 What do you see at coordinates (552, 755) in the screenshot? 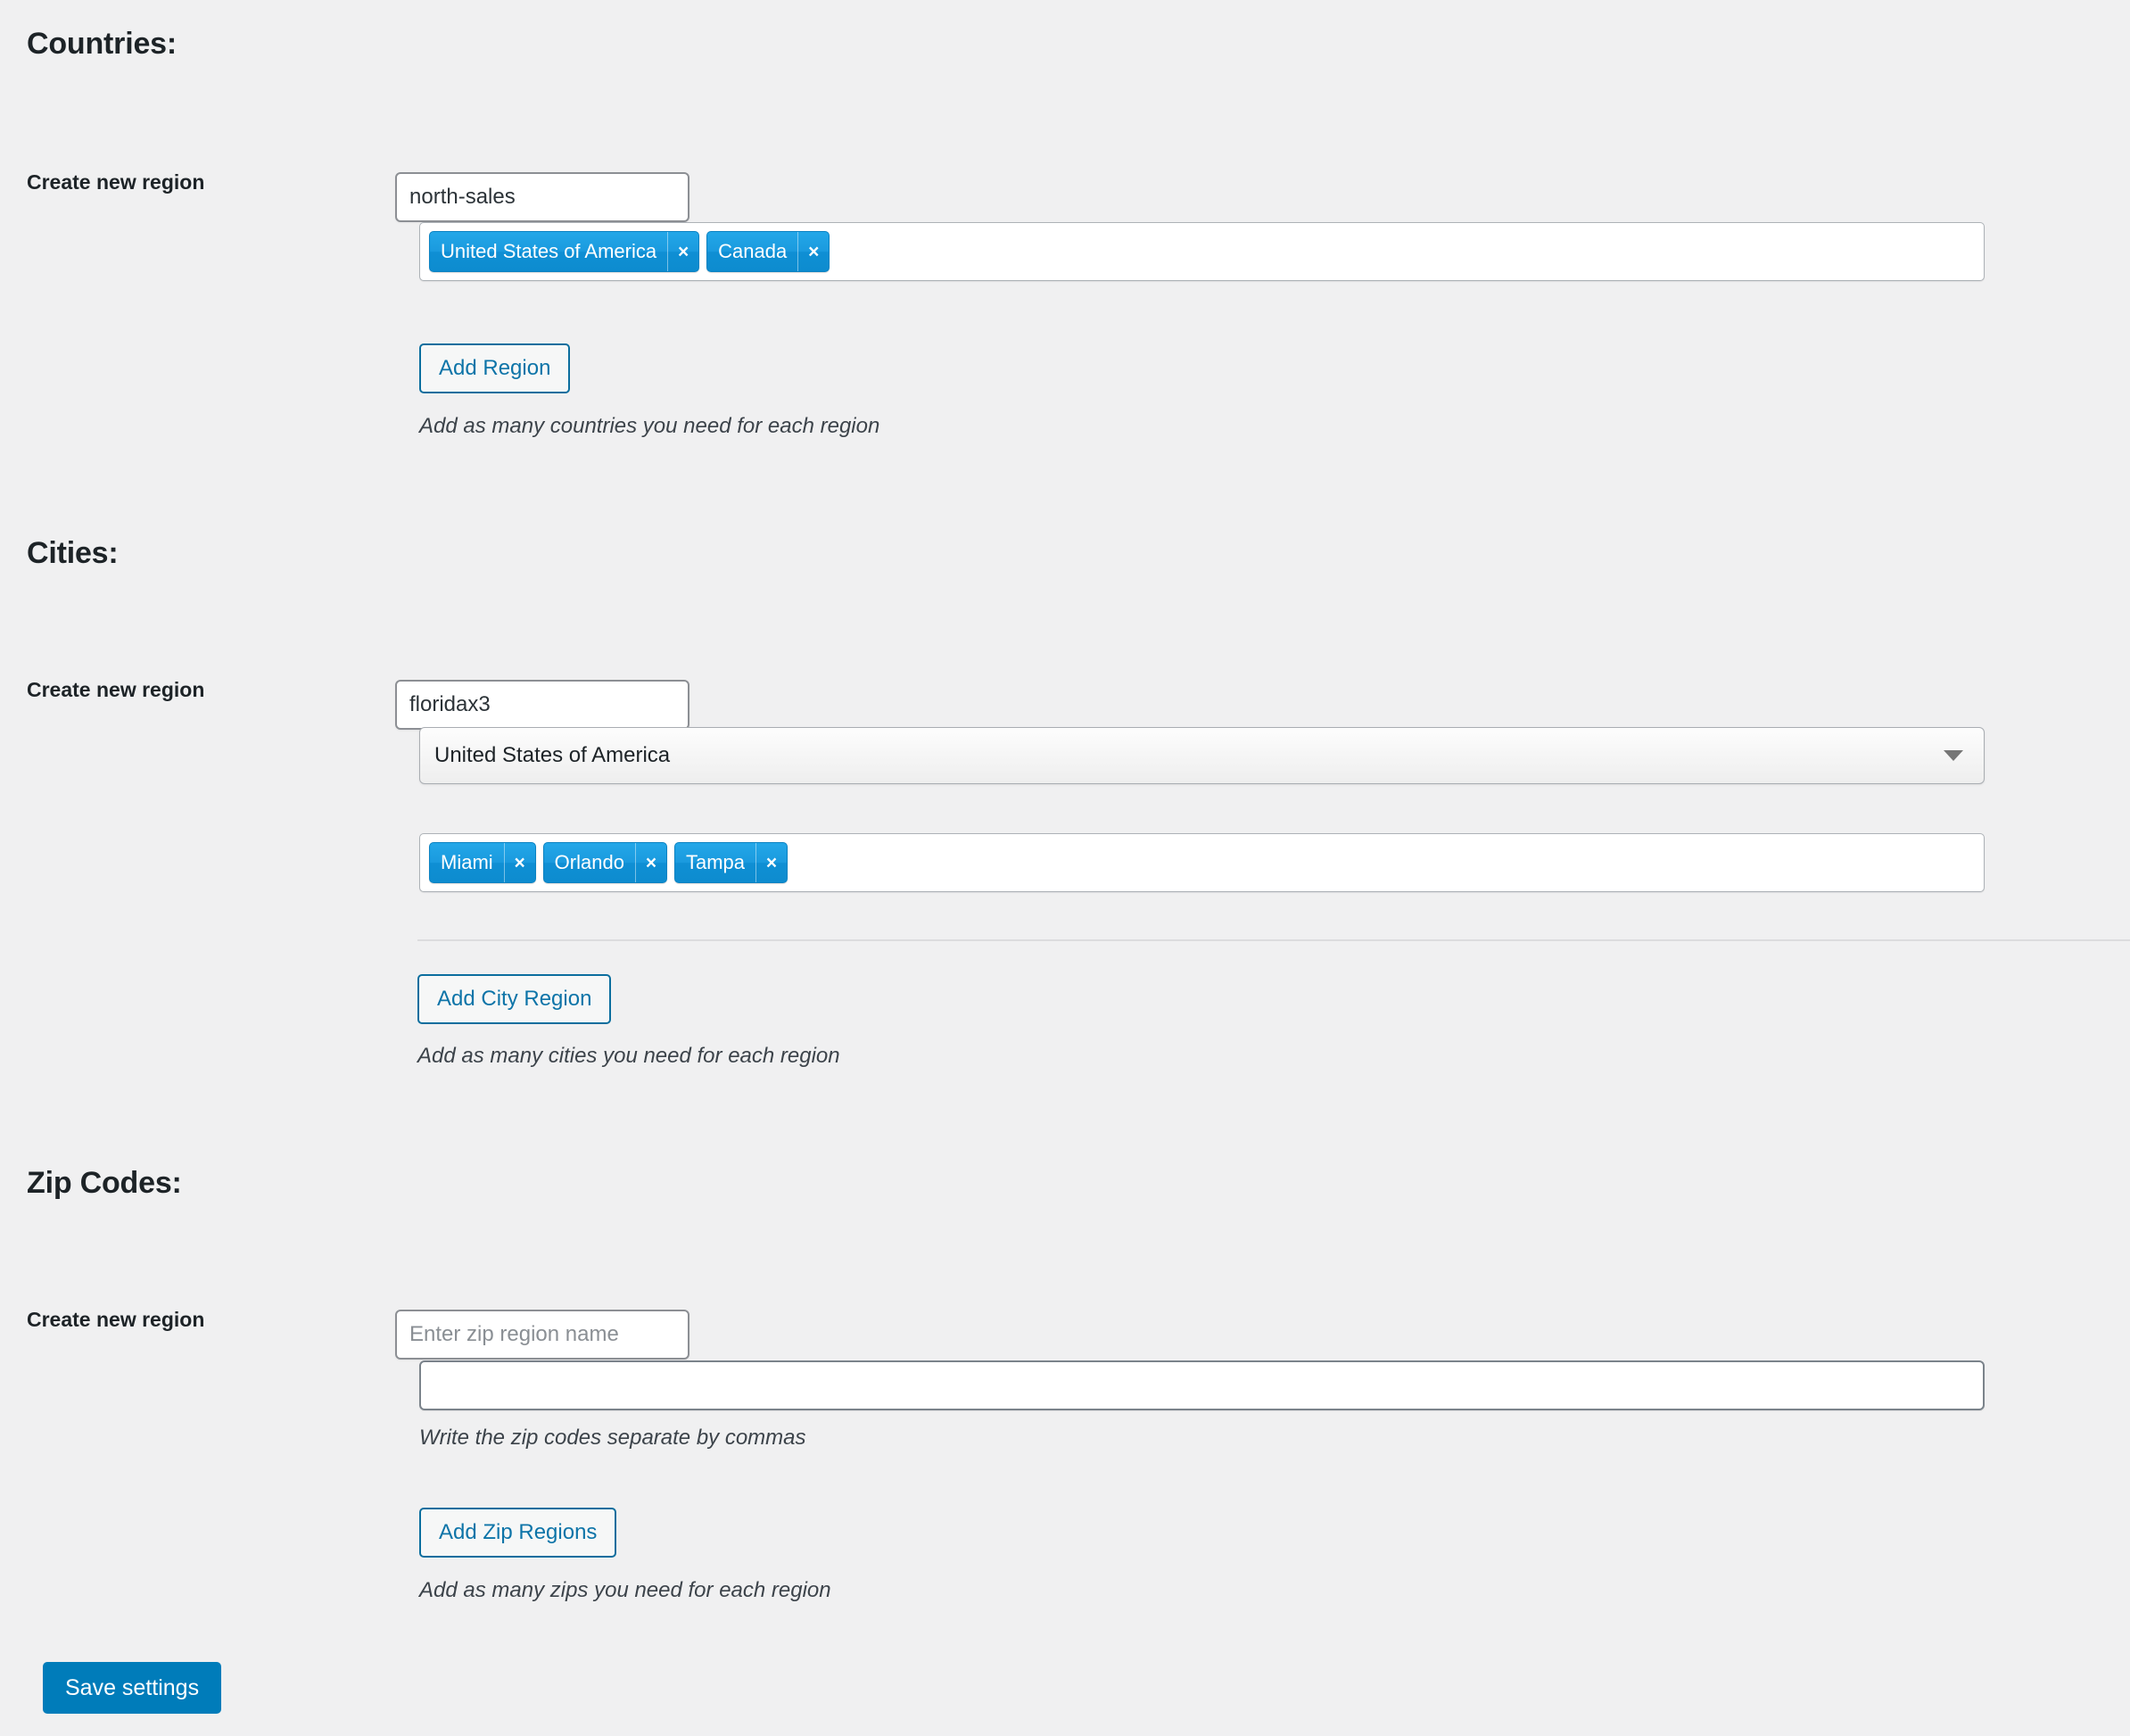
I see `cities-country-select-value: United States of America` at bounding box center [552, 755].